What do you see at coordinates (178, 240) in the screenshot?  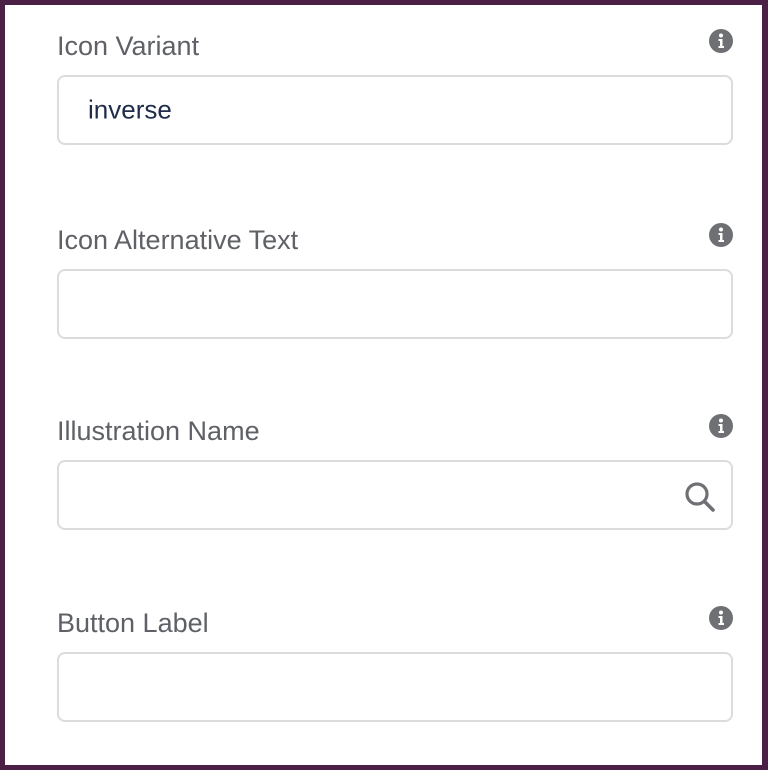 I see `icon-alternative-text-label: Icon Alternative Text` at bounding box center [178, 240].